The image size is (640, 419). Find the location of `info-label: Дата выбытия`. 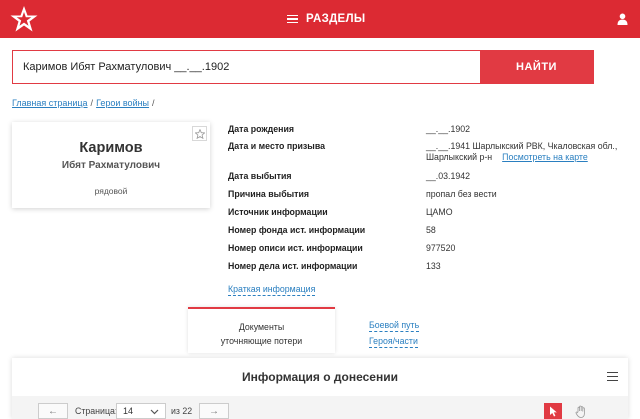

info-label: Дата выбытия is located at coordinates (260, 176).